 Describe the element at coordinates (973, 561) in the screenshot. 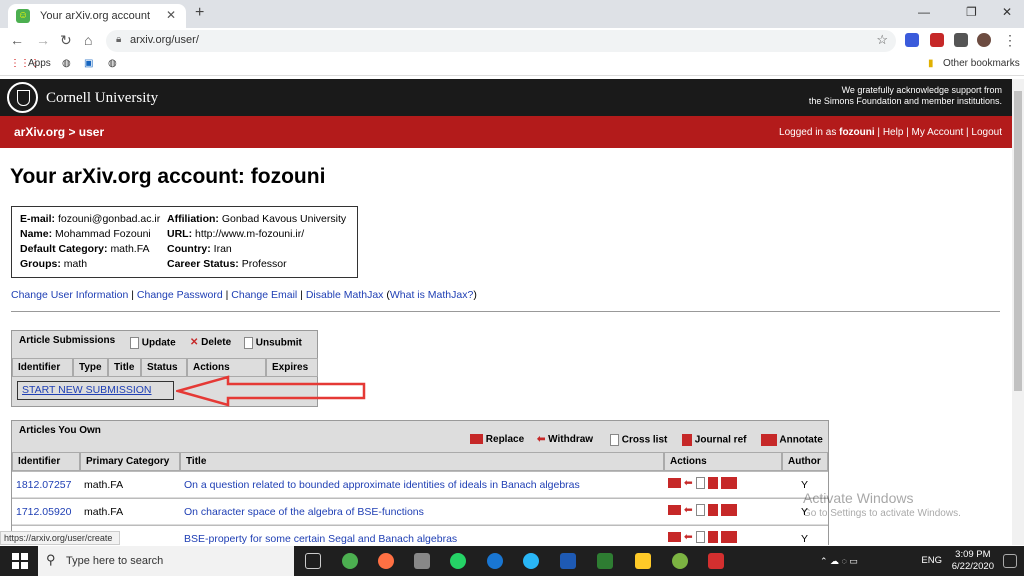

I see `taskbar-clock: 3:09 PM 6/22/2020` at that location.